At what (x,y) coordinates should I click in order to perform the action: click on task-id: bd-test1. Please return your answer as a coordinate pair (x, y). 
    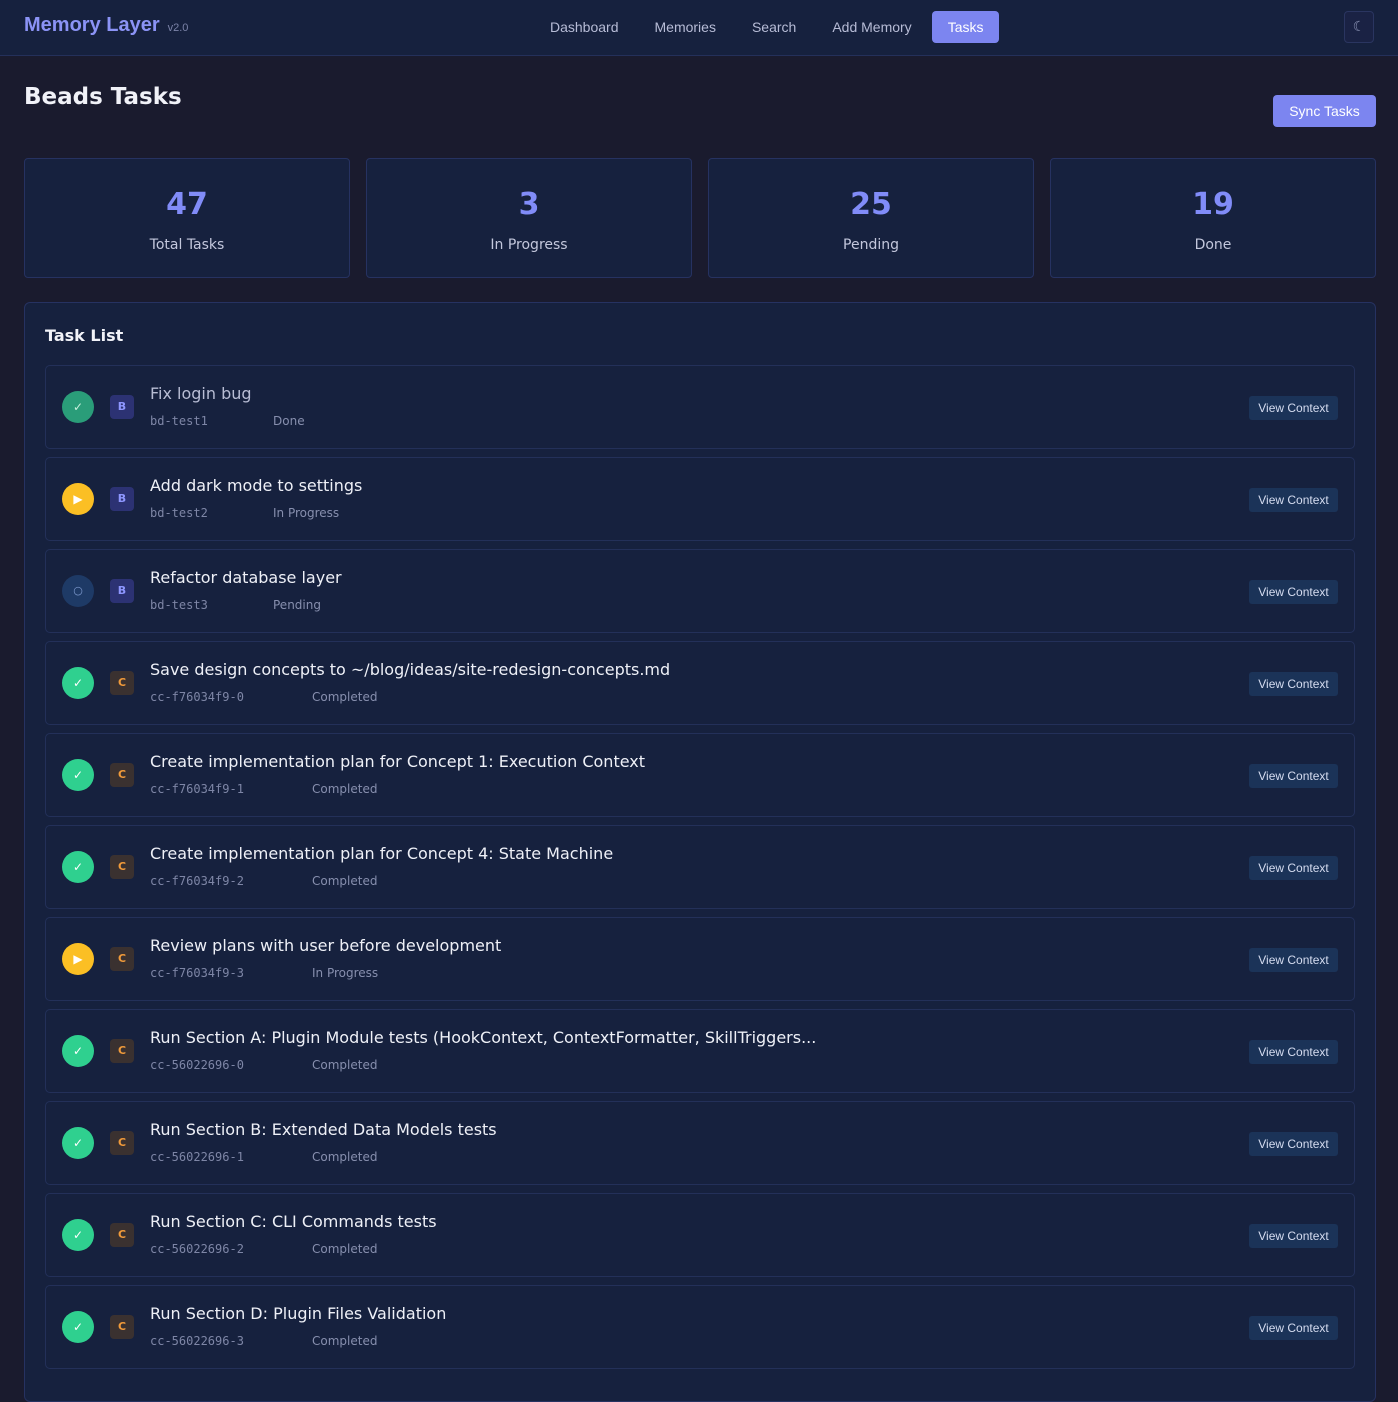
    Looking at the image, I should click on (179, 421).